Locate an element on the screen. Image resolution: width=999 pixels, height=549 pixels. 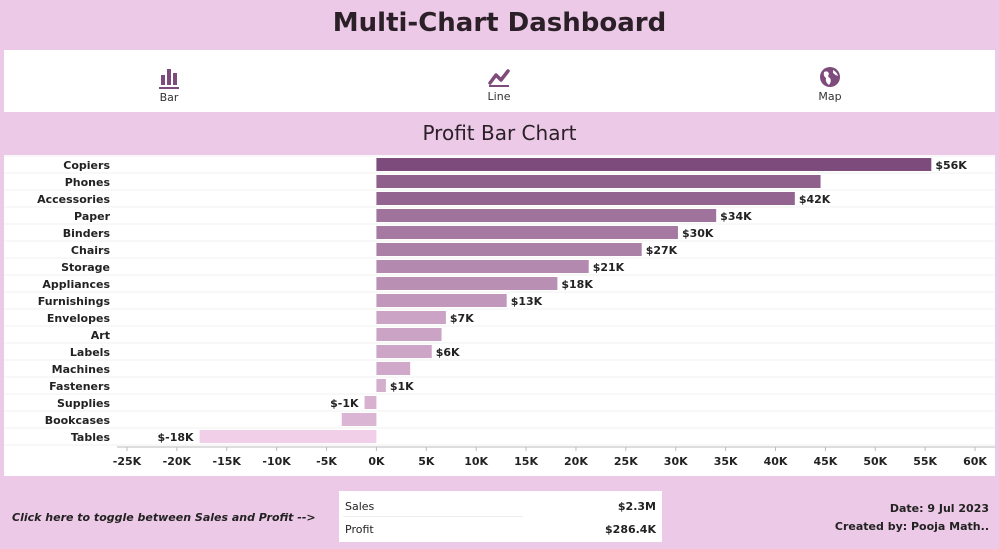
chart-nav-bar: Bar Line Map is located at coordinates (499, 81).